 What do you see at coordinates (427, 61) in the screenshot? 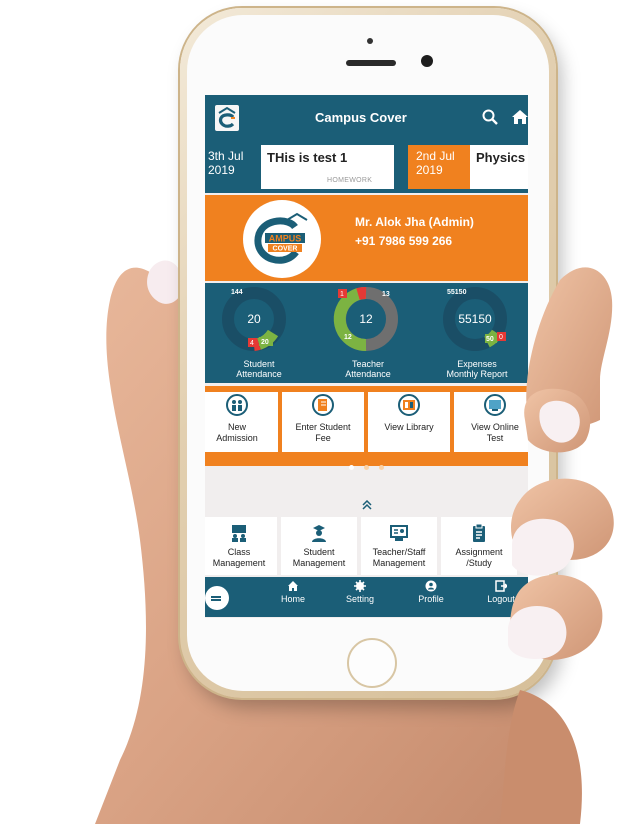
I see `front-camera` at bounding box center [427, 61].